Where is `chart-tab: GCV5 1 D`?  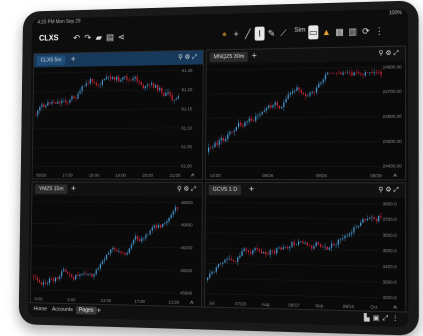 chart-tab: GCV5 1 D is located at coordinates (225, 190).